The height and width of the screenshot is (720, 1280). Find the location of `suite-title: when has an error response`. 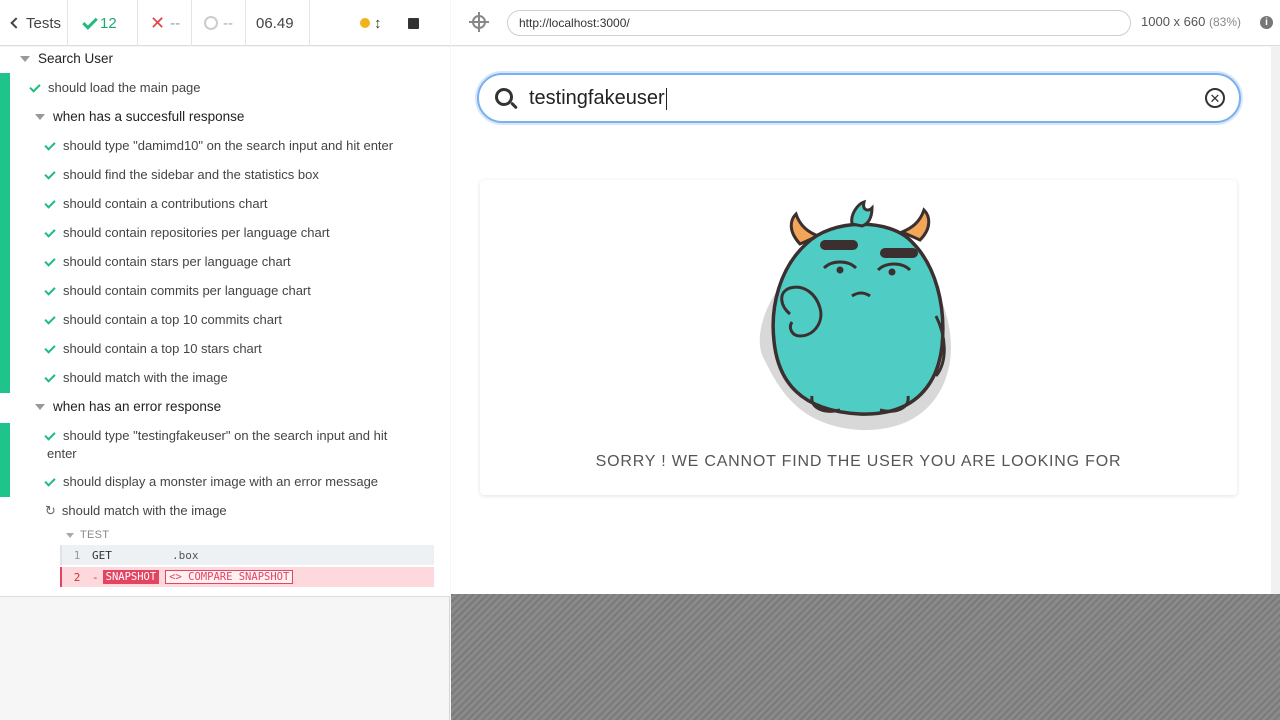

suite-title: when has an error response is located at coordinates (137, 406).